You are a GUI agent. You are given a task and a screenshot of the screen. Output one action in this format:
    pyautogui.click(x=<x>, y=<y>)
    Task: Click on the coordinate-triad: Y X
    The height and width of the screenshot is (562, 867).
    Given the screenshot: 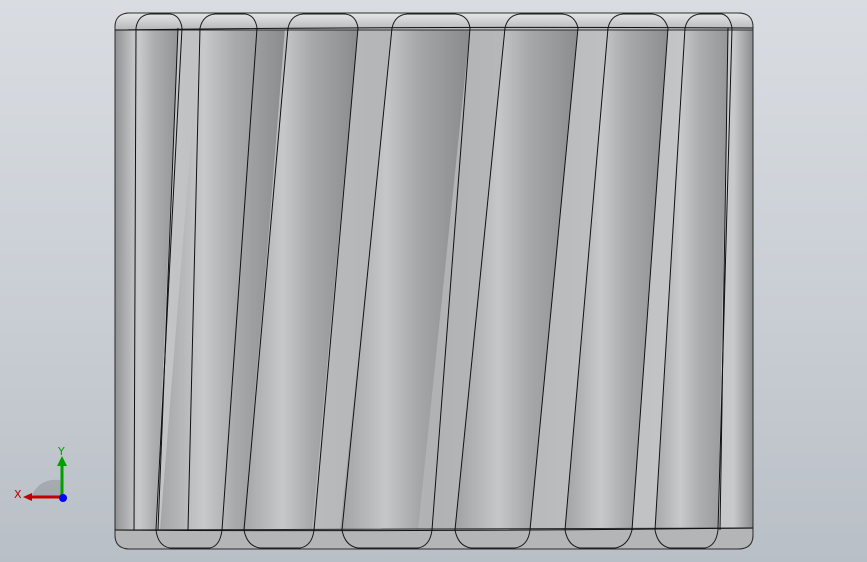 What is the action you would take?
    pyautogui.click(x=47, y=475)
    